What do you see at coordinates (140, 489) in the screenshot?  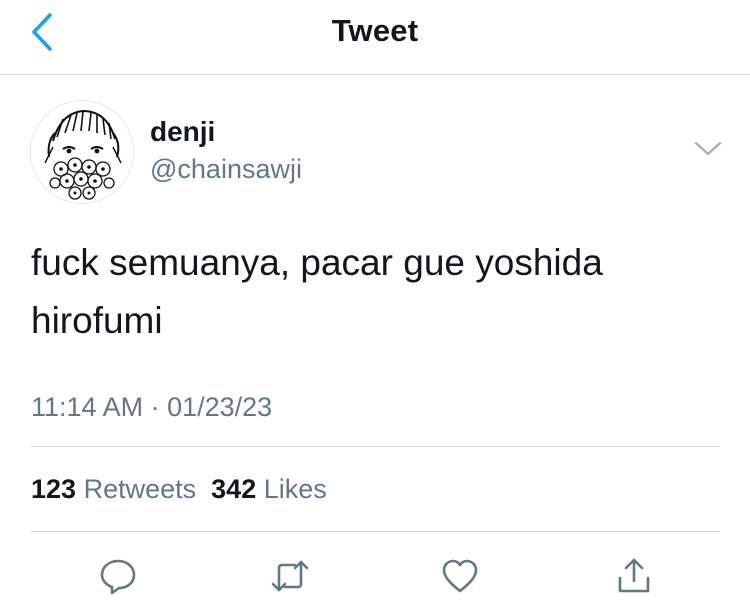 I see `retweets-label: Retweets` at bounding box center [140, 489].